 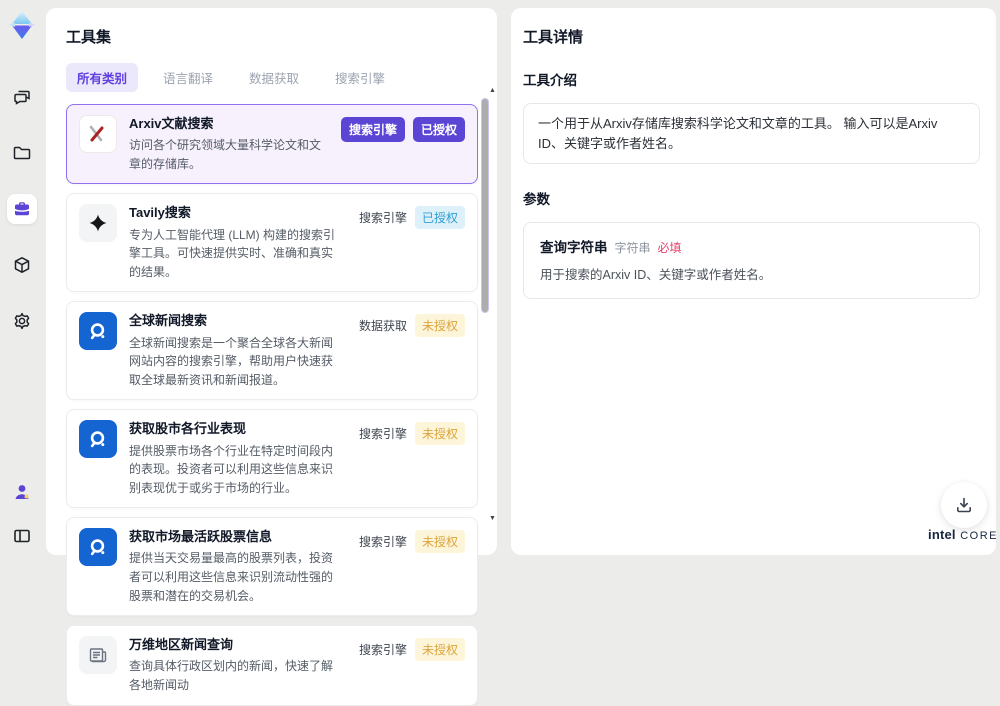 I want to click on briefcase-icon, so click(x=22, y=209).